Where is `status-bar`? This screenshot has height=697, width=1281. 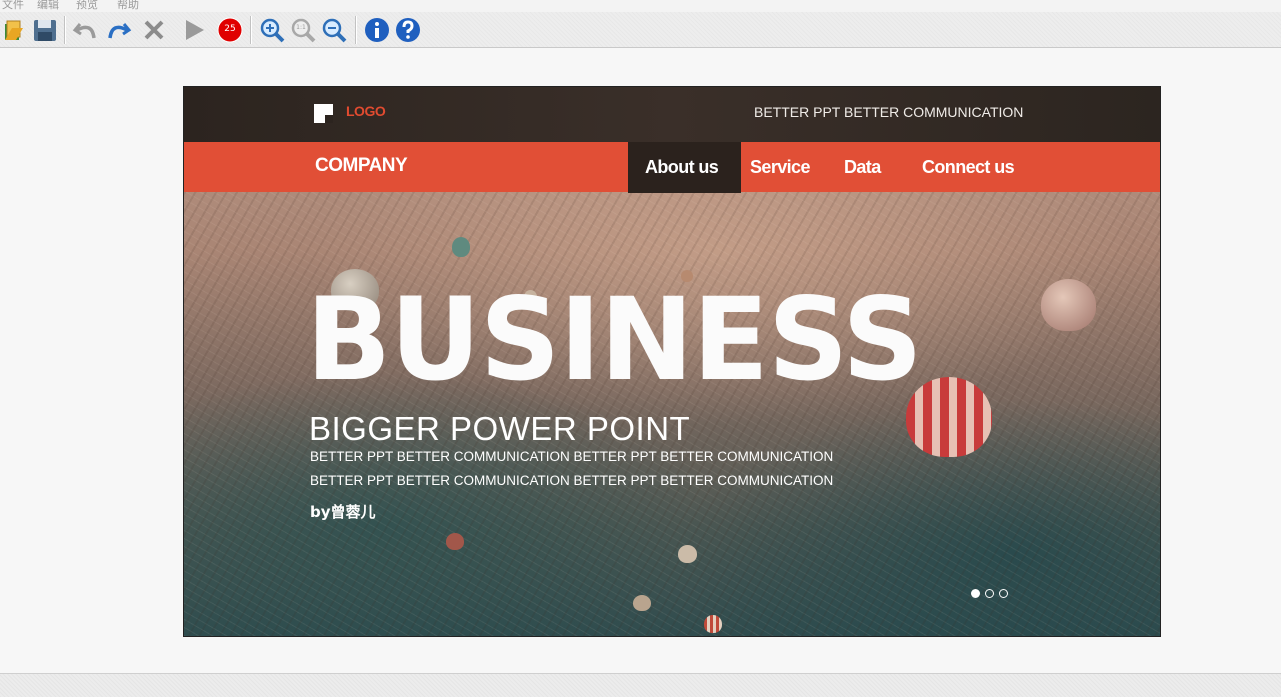
status-bar is located at coordinates (640, 685).